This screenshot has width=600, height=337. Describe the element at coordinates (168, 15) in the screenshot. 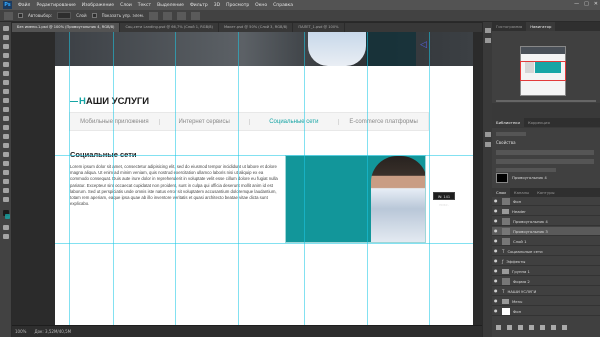

I see `align-center-icon` at that location.